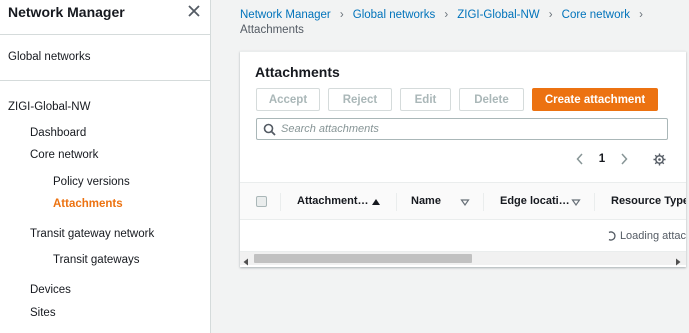 Image resolution: width=689 pixels, height=333 pixels. Describe the element at coordinates (88, 204) in the screenshot. I see `sidebar-item-attachments: Attachments` at that location.